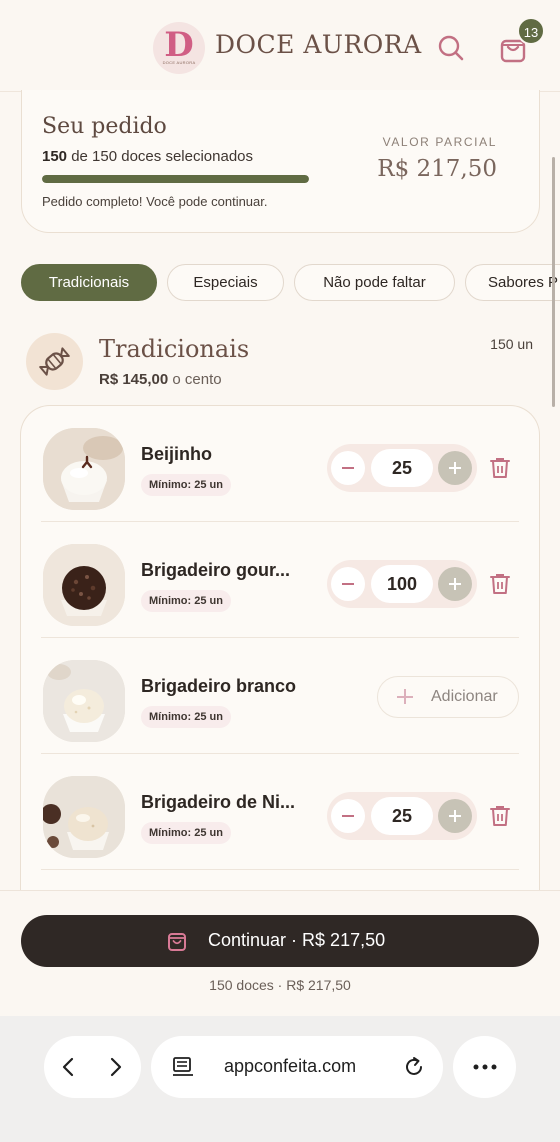 This screenshot has width=560, height=1142. I want to click on section-count: 150 un, so click(511, 344).